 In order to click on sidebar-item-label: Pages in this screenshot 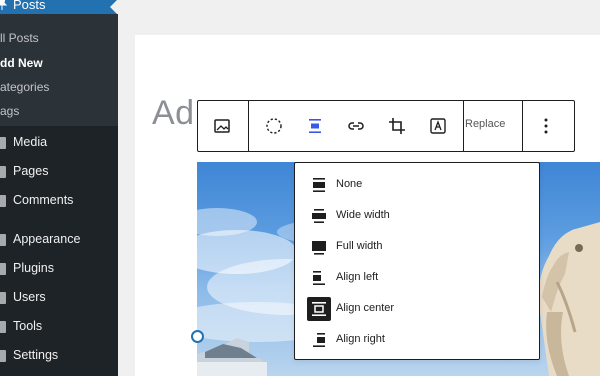, I will do `click(31, 171)`.